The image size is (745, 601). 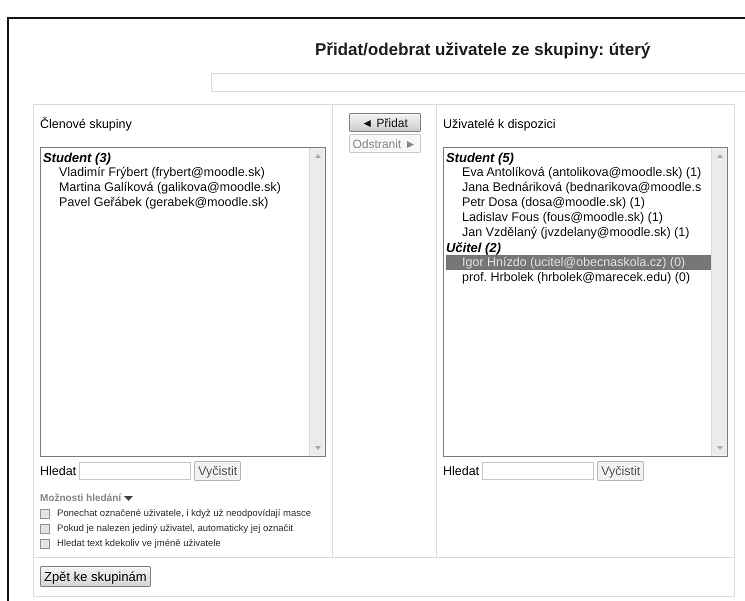 I want to click on group-label: Učitel (2), so click(x=474, y=248).